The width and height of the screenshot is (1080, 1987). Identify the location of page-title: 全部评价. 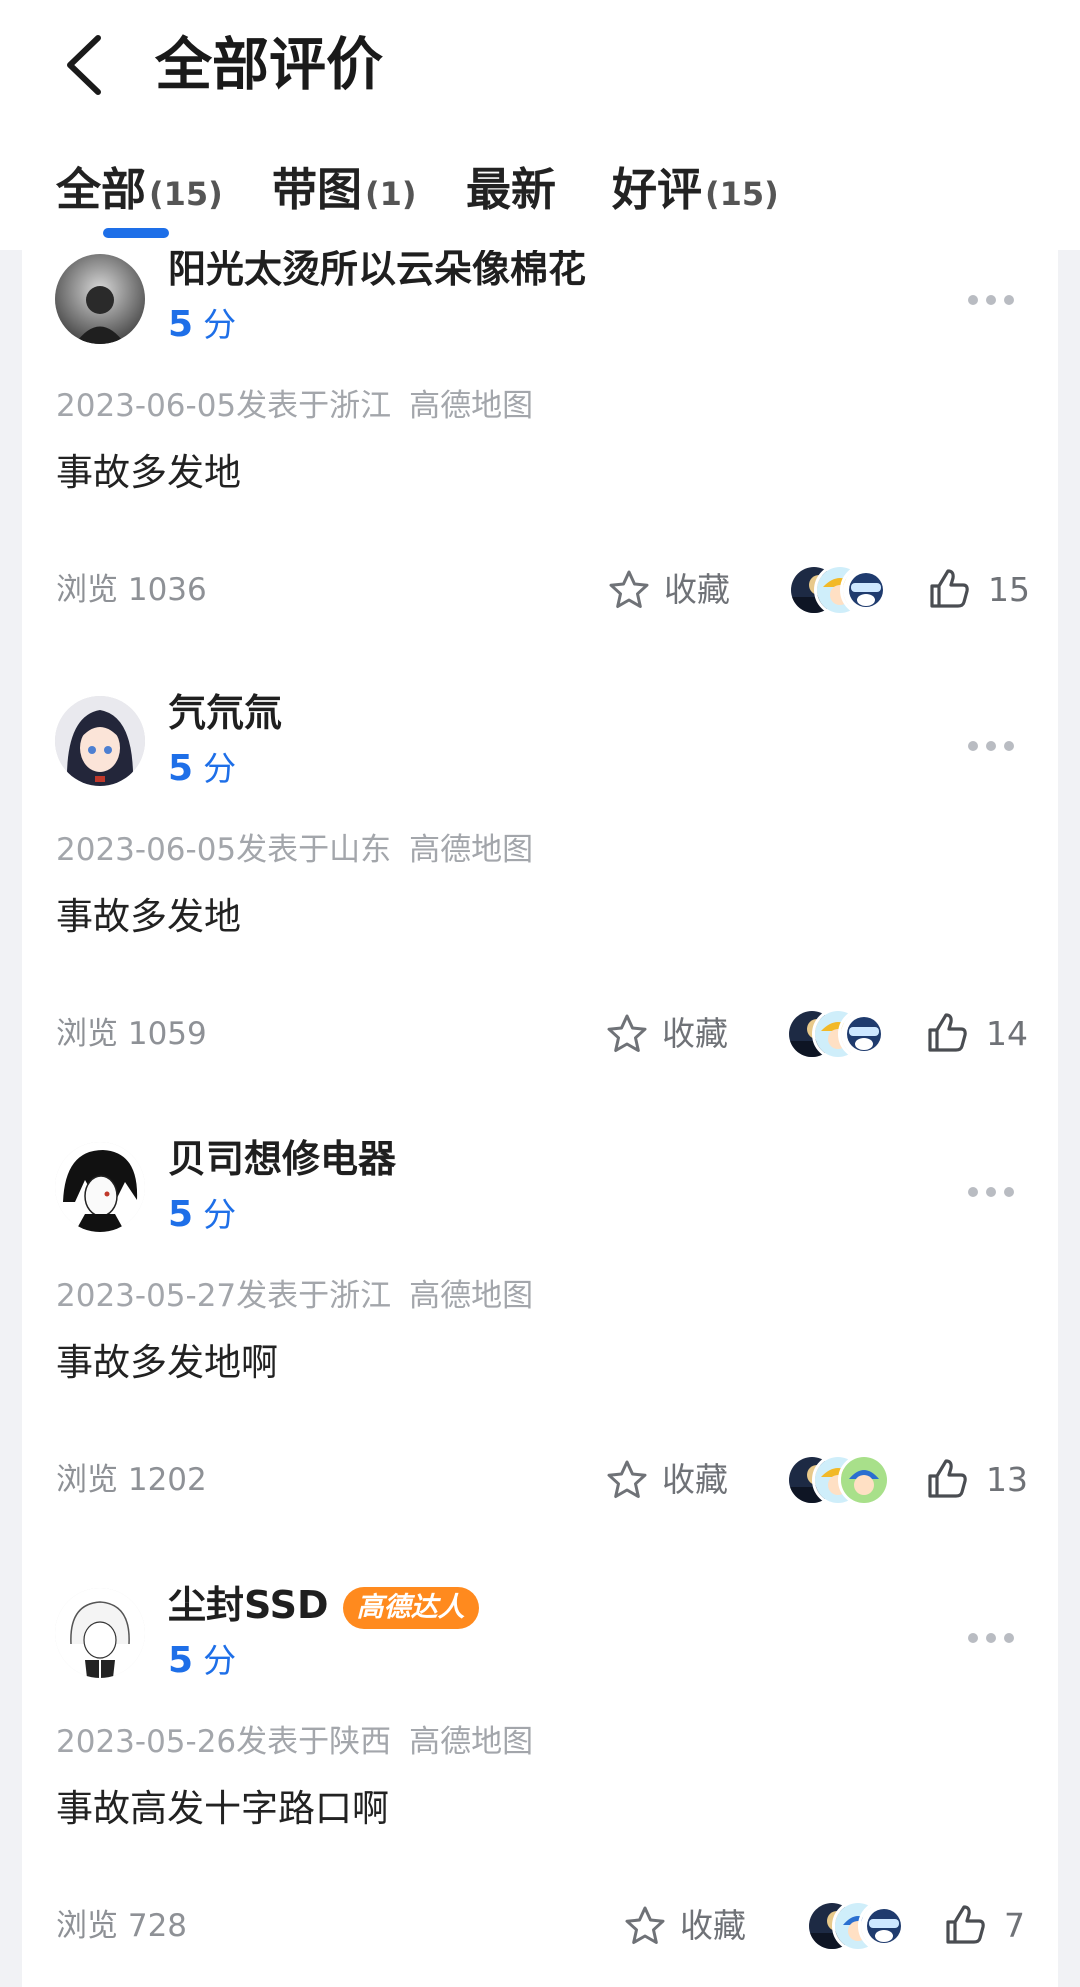
(269, 65).